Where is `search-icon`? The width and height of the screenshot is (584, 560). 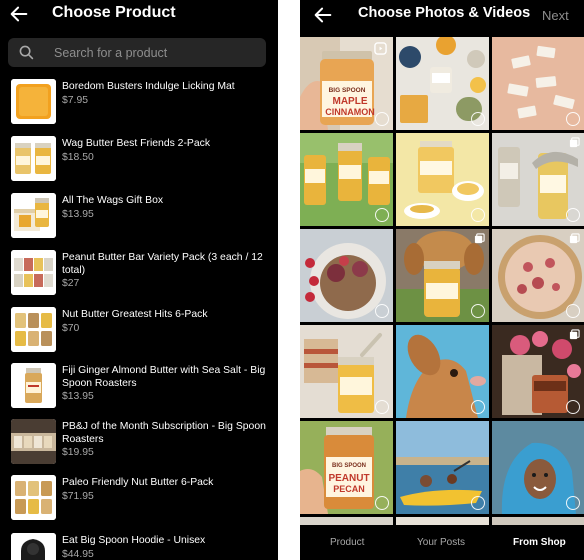 search-icon is located at coordinates (26, 52).